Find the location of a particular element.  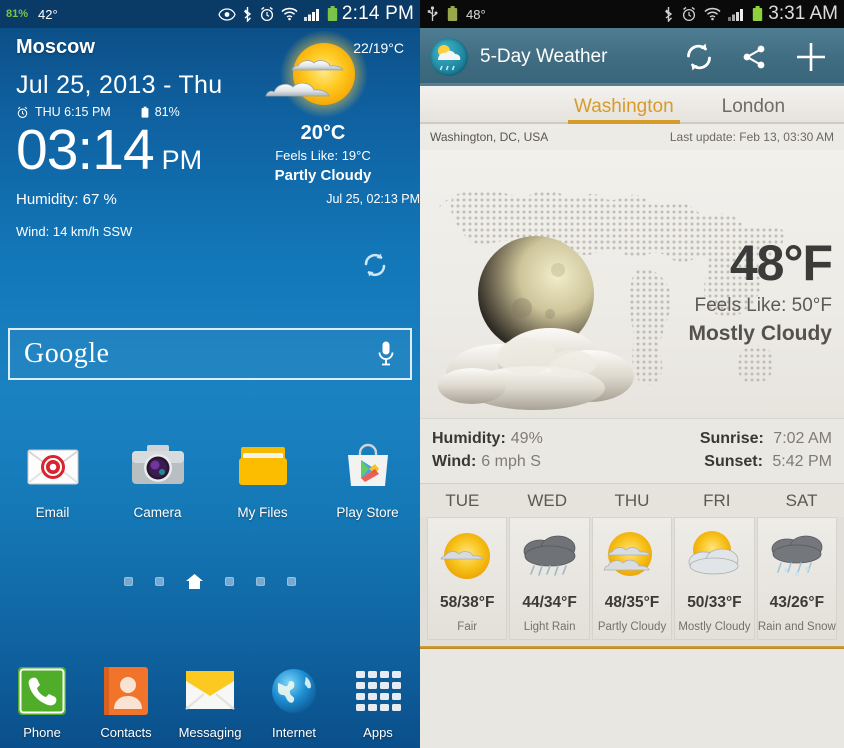

widget-clock-time: 03:14 is located at coordinates (85, 150).